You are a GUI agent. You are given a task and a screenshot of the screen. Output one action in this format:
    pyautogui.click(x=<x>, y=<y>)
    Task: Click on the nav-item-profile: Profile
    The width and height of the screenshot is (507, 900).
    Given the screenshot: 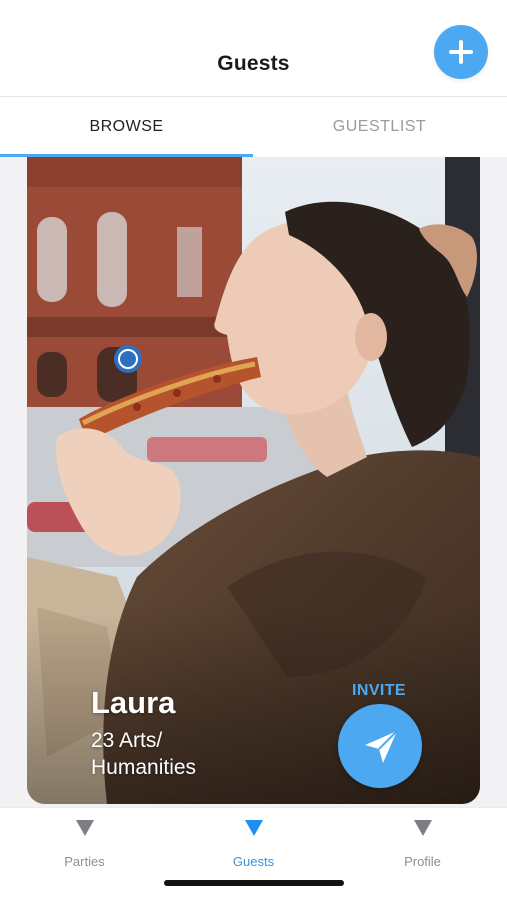 What is the action you would take?
    pyautogui.click(x=422, y=846)
    